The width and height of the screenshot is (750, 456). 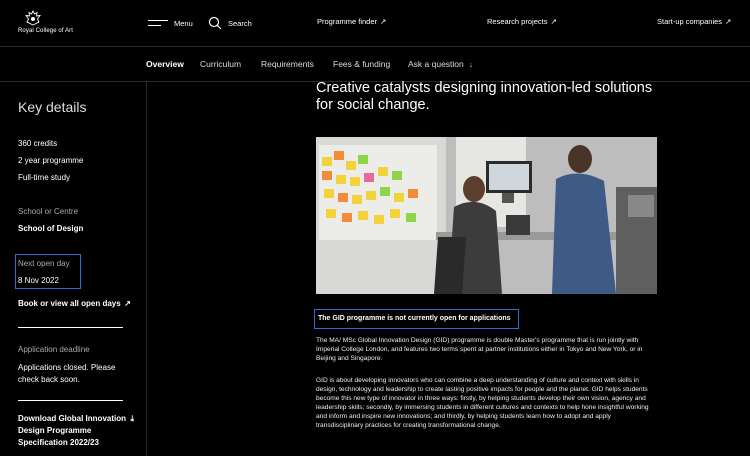 I want to click on duration-text: 2 year programme, so click(x=51, y=160).